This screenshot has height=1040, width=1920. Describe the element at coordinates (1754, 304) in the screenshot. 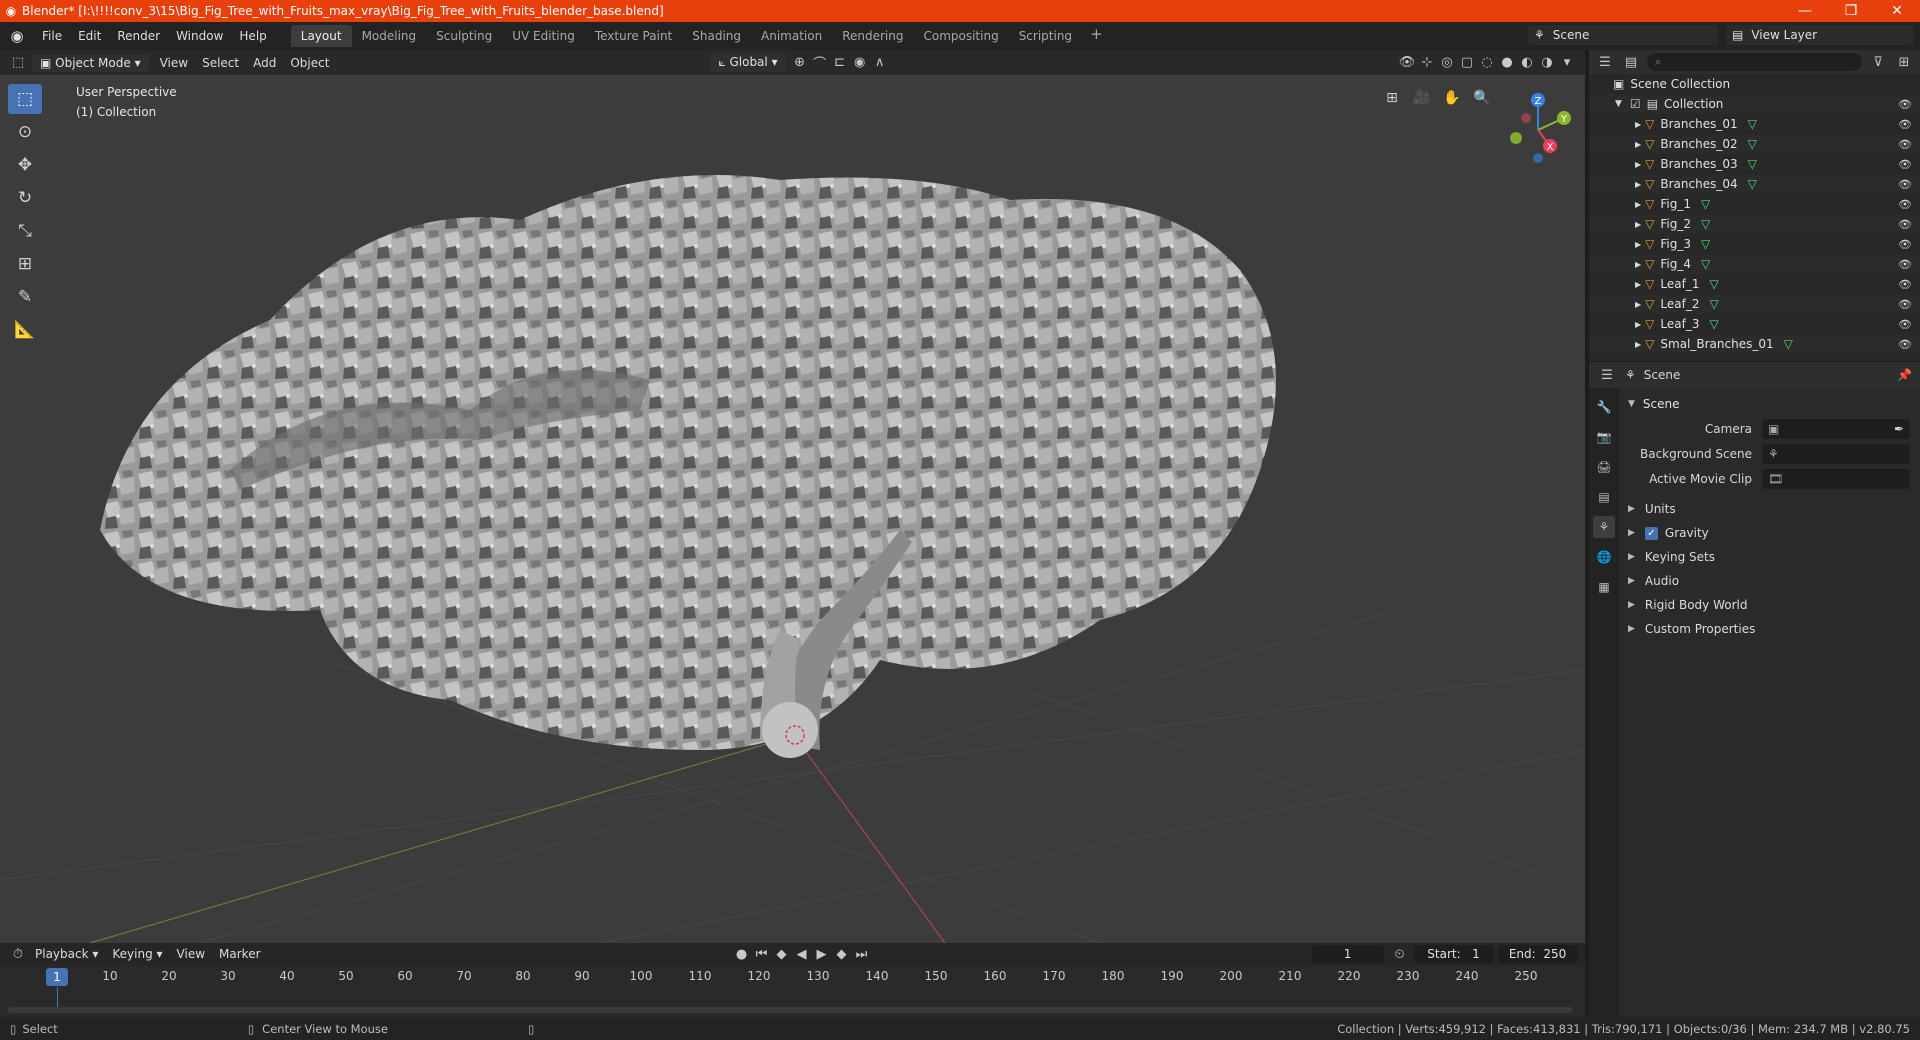

I see `outliner-object-row: ▶ ▽ Leaf_2 ▽ 👁` at that location.